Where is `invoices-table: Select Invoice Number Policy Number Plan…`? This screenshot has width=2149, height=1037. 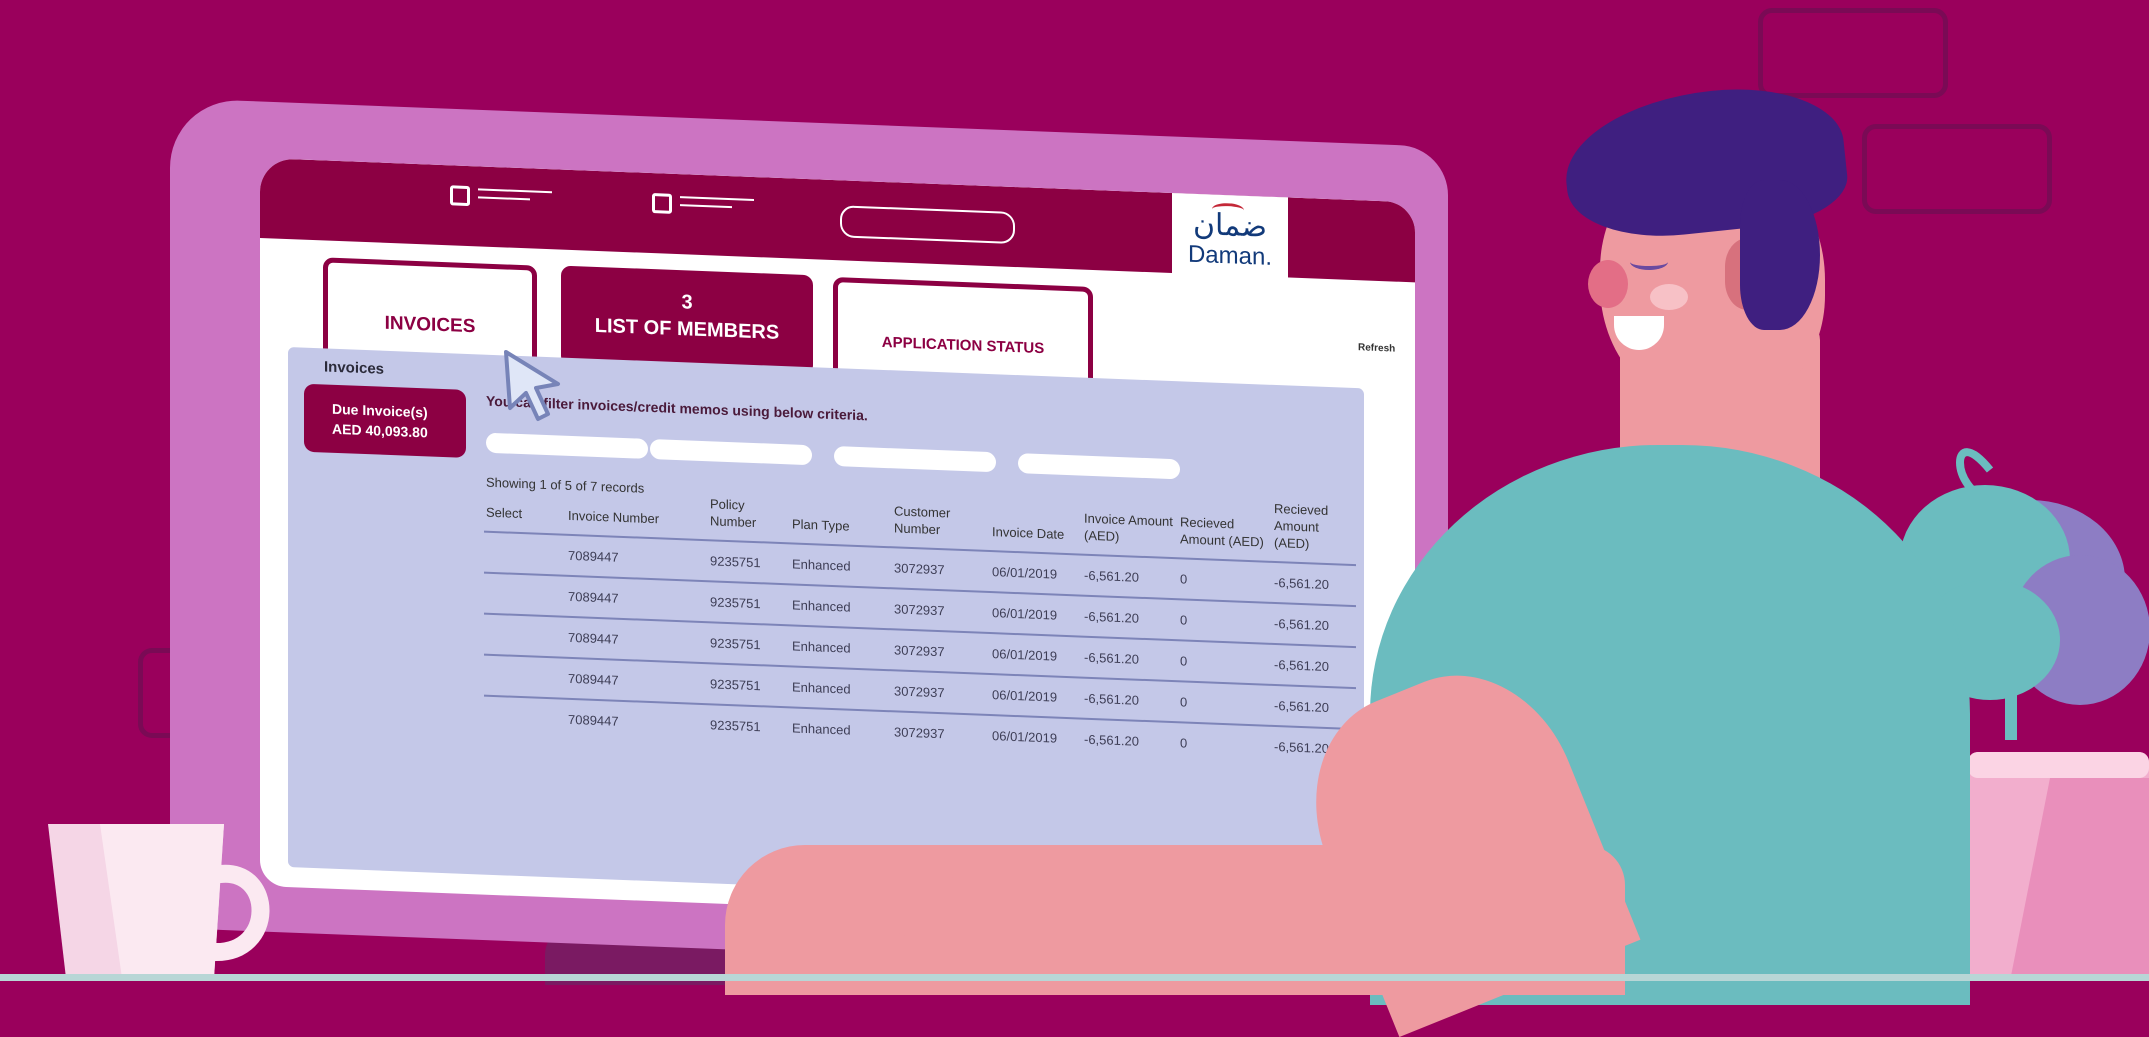 invoices-table: Select Invoice Number Policy Number Plan… is located at coordinates (920, 617).